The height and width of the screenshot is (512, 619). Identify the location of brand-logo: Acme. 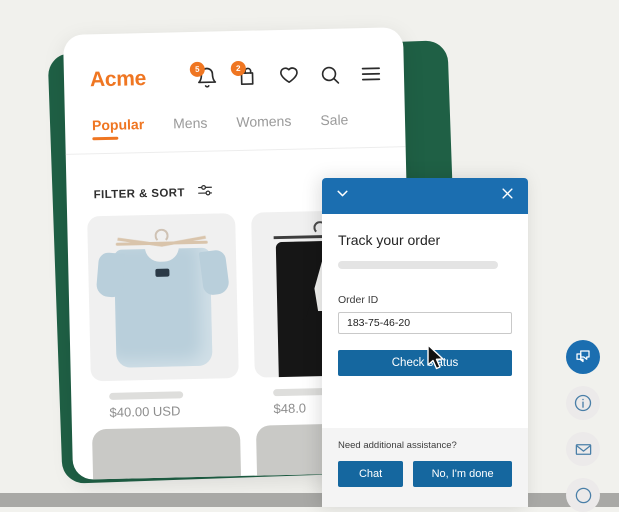
(118, 79).